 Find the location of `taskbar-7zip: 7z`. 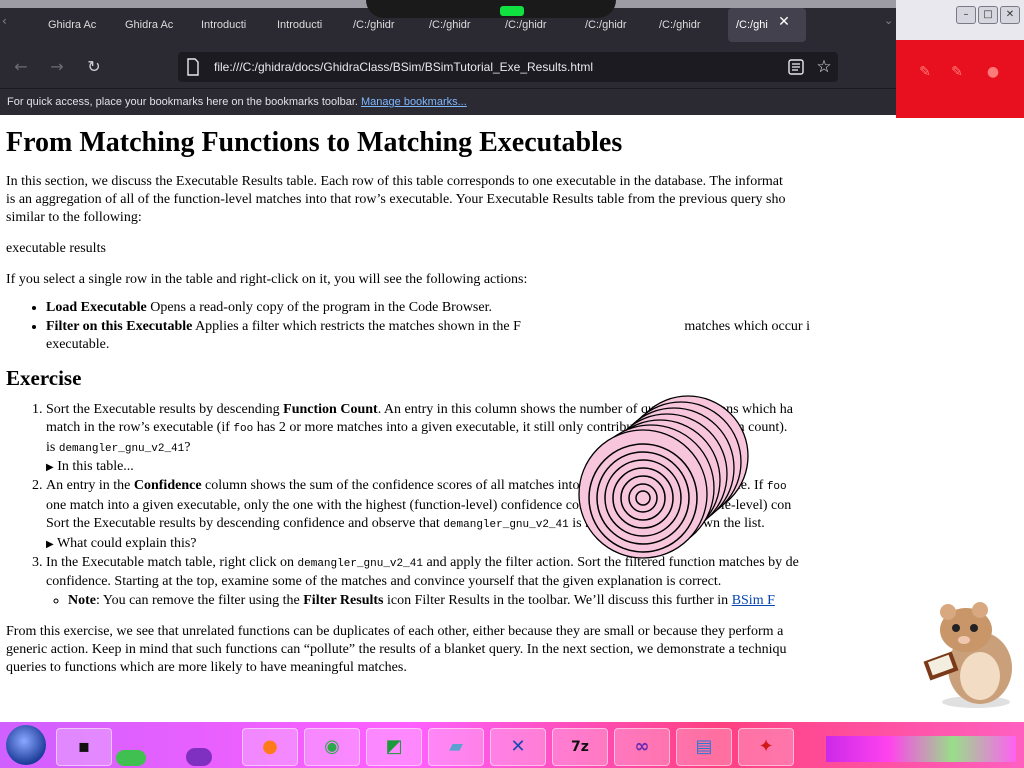

taskbar-7zip: 7z is located at coordinates (580, 747).